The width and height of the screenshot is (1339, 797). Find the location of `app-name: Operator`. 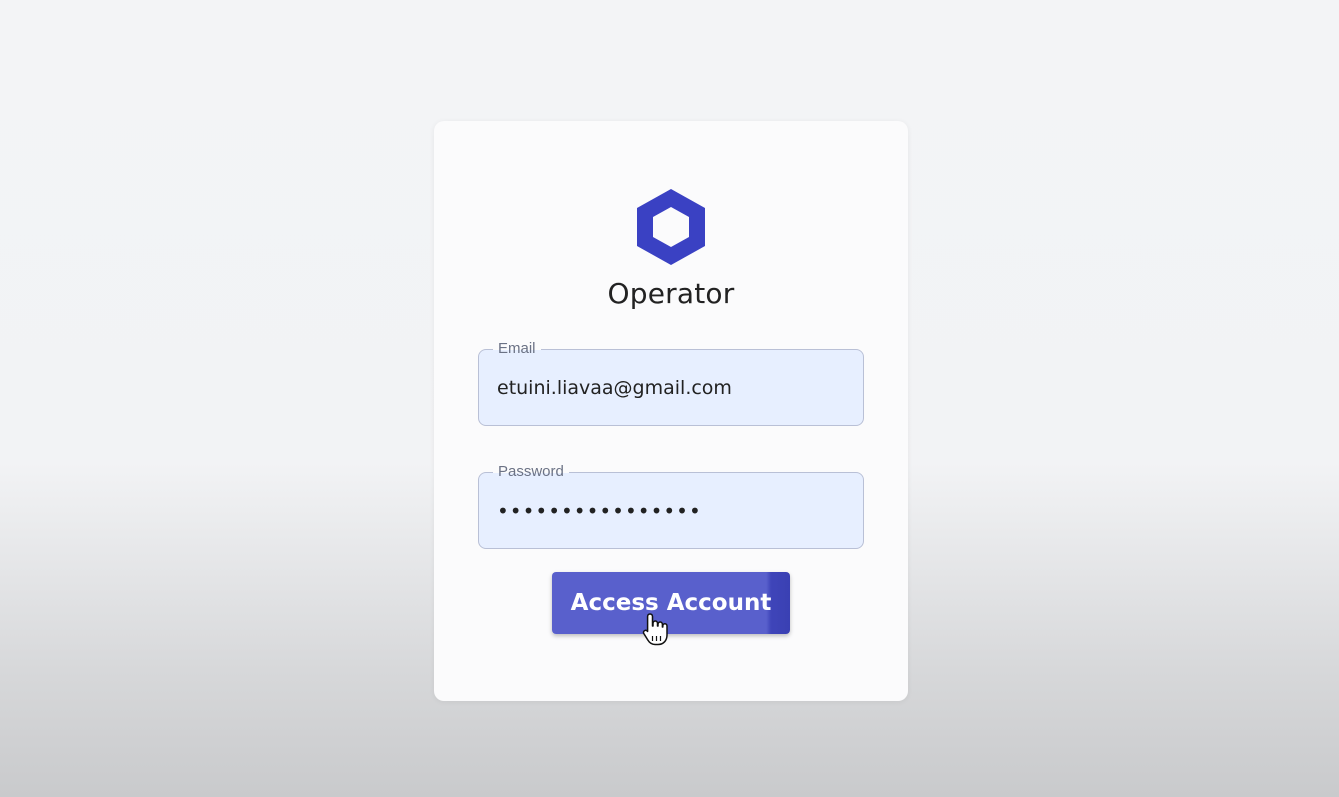

app-name: Operator is located at coordinates (671, 293).